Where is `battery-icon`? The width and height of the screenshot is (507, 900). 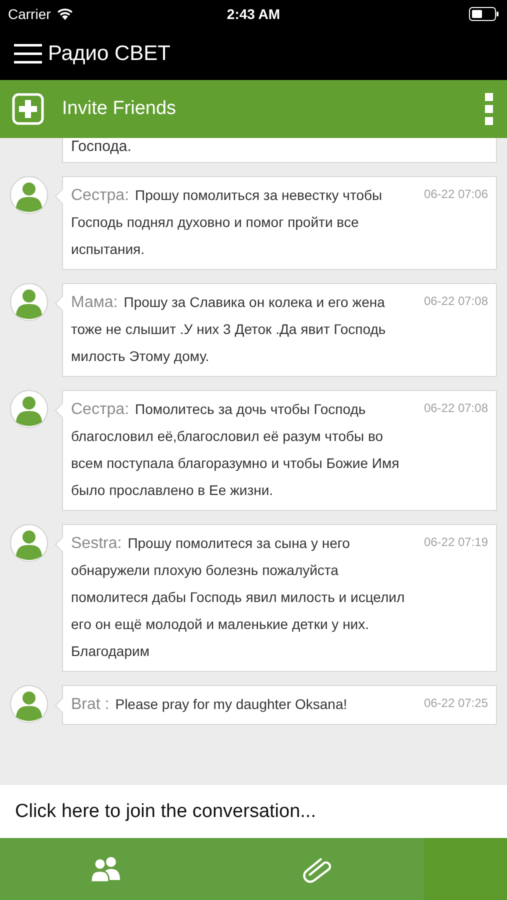 battery-icon is located at coordinates (484, 14).